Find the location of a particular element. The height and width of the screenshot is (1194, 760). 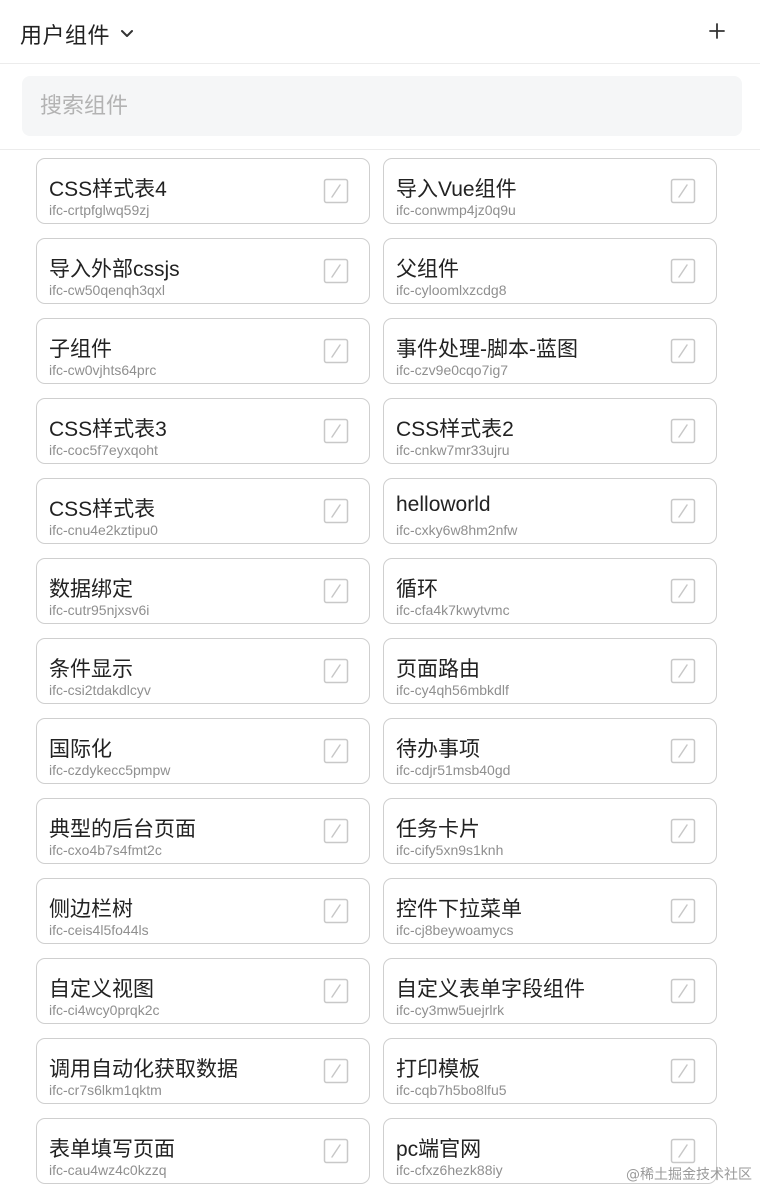

search-bar is located at coordinates (380, 107).